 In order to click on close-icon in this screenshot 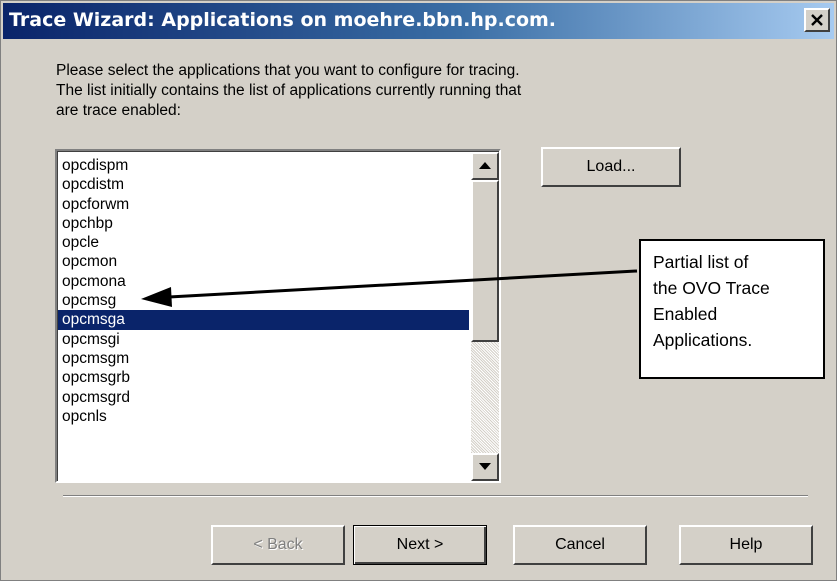, I will do `click(817, 20)`.